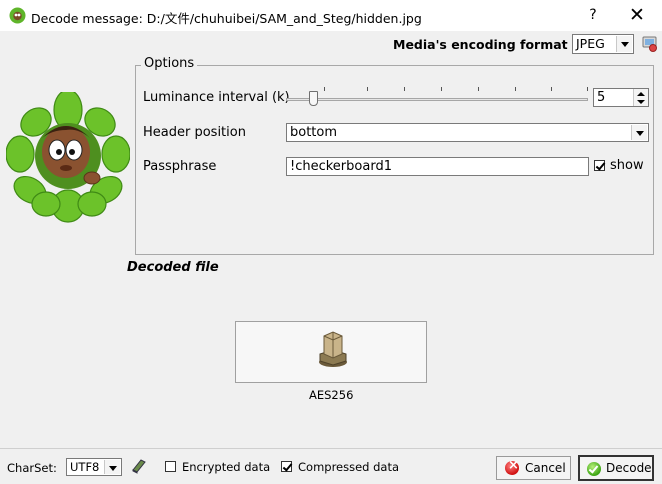 Image resolution: width=662 pixels, height=484 pixels. Describe the element at coordinates (437, 166) in the screenshot. I see `passphrase-input: !checkerboard1` at that location.